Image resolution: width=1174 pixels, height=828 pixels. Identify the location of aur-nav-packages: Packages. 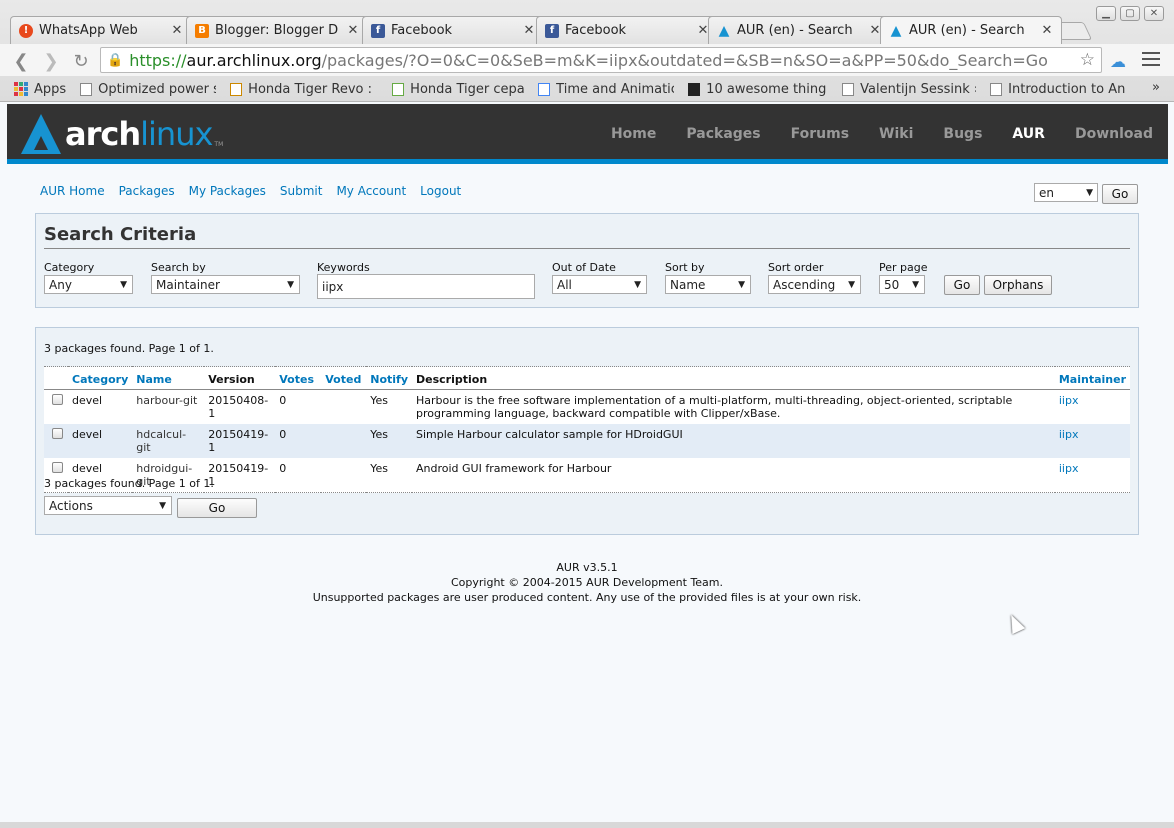
(147, 191).